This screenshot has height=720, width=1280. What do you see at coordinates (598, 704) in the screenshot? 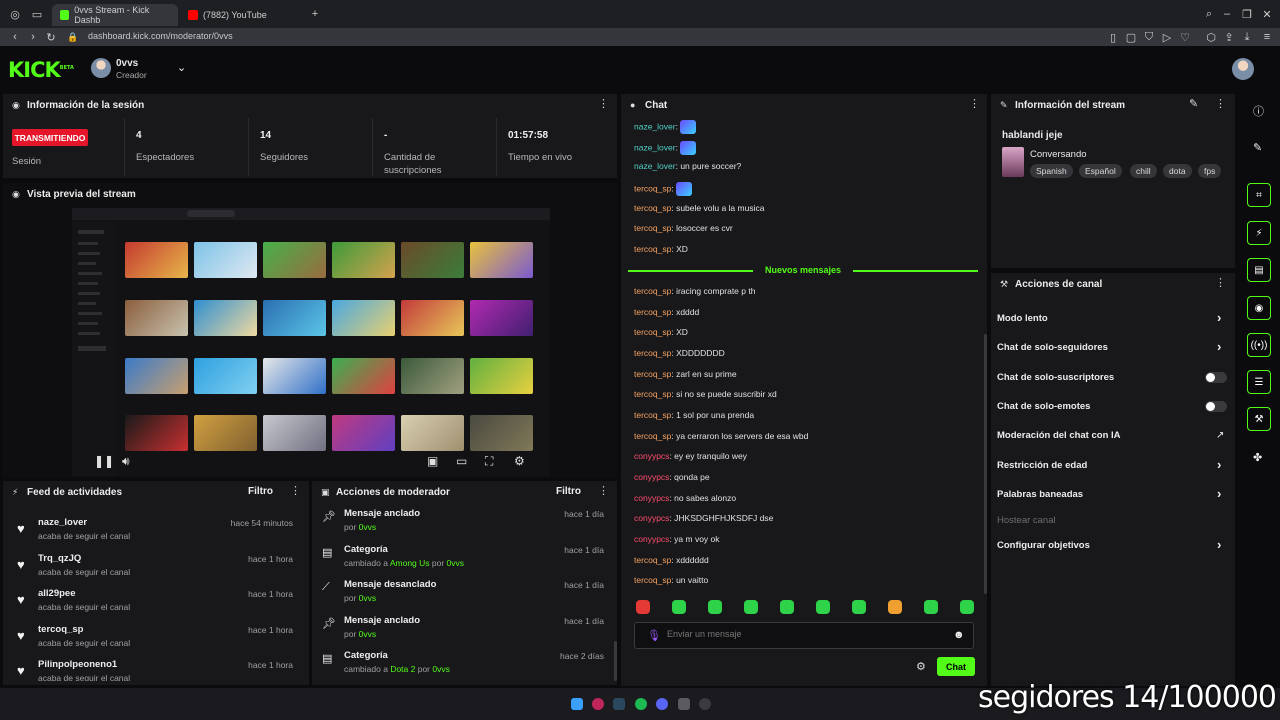
I see `opera-browser-icon` at bounding box center [598, 704].